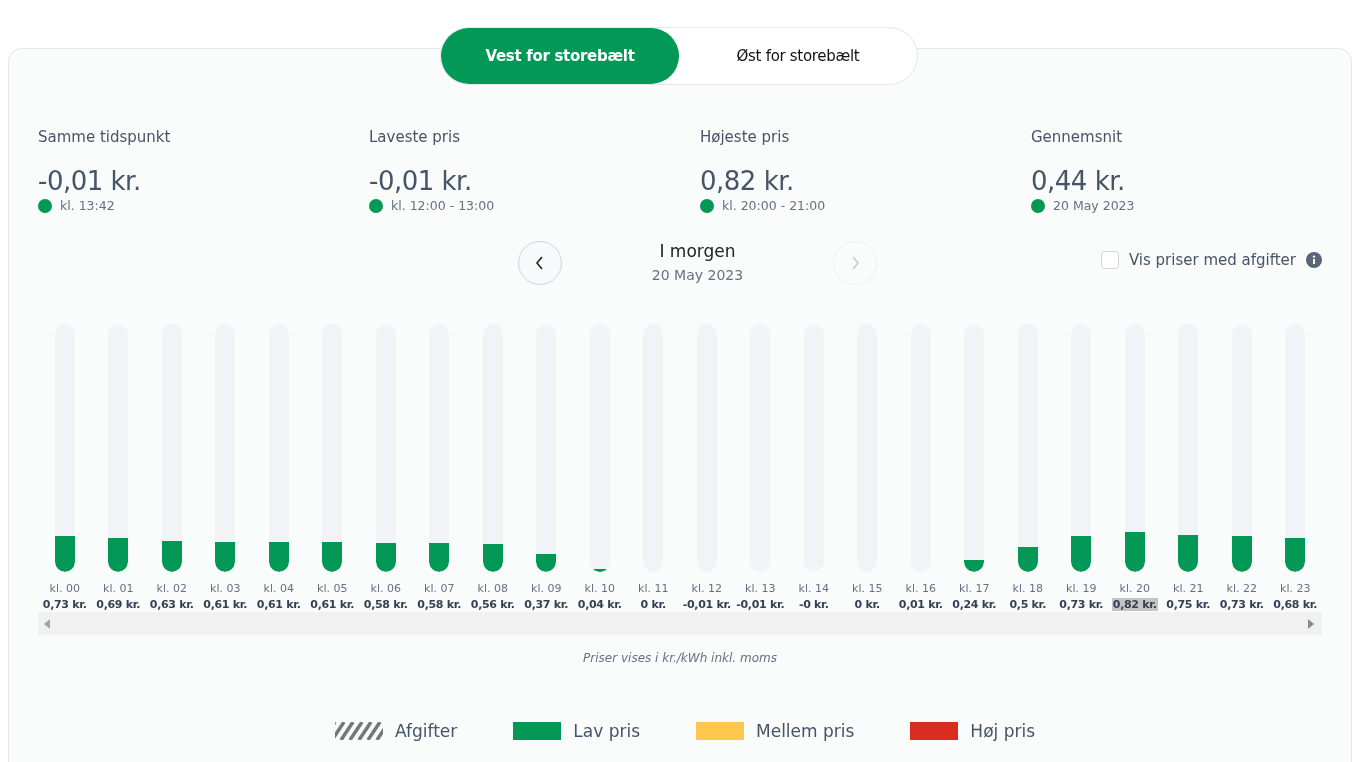  What do you see at coordinates (105, 138) in the screenshot?
I see `stat-title: Samme tidspunkt` at bounding box center [105, 138].